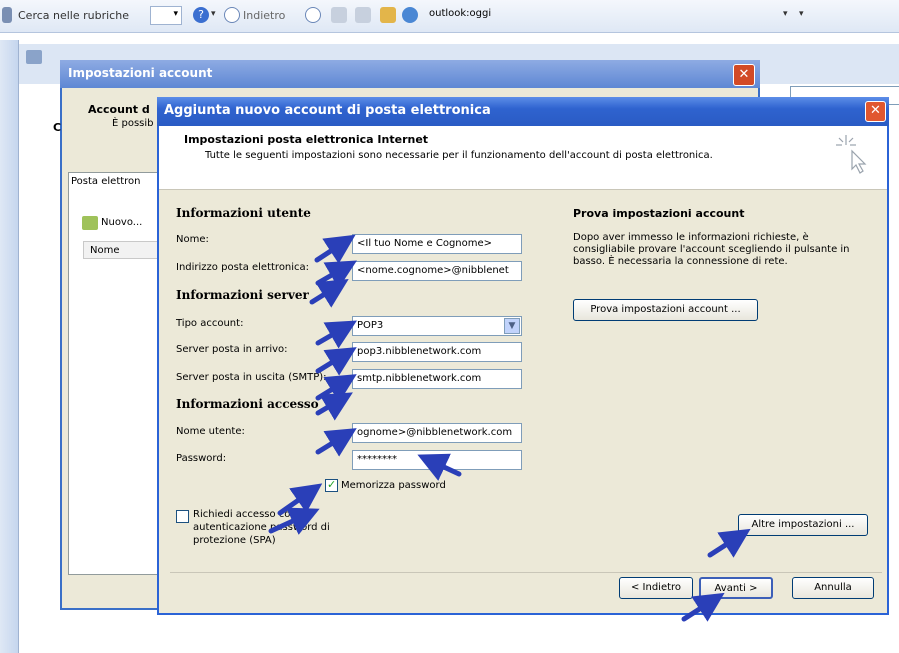  What do you see at coordinates (166, 15) in the screenshot?
I see `search-contacts-dropdown: ▾` at bounding box center [166, 15].